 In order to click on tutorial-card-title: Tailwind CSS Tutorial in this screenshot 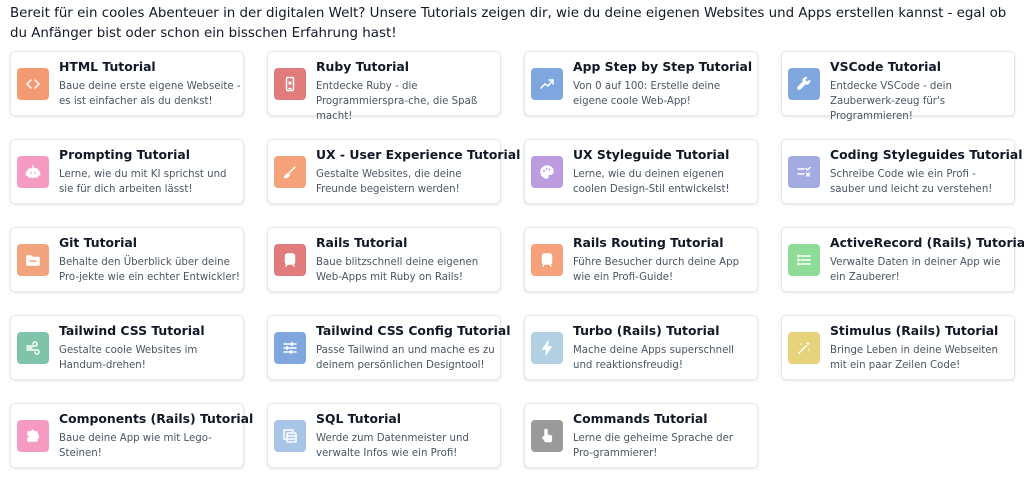, I will do `click(132, 330)`.